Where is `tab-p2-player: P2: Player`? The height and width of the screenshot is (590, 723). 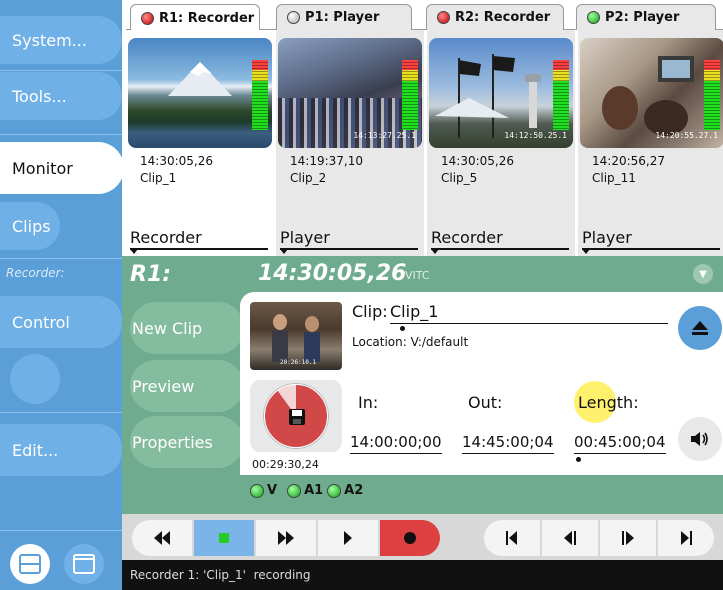 tab-p2-player: P2: Player is located at coordinates (646, 17).